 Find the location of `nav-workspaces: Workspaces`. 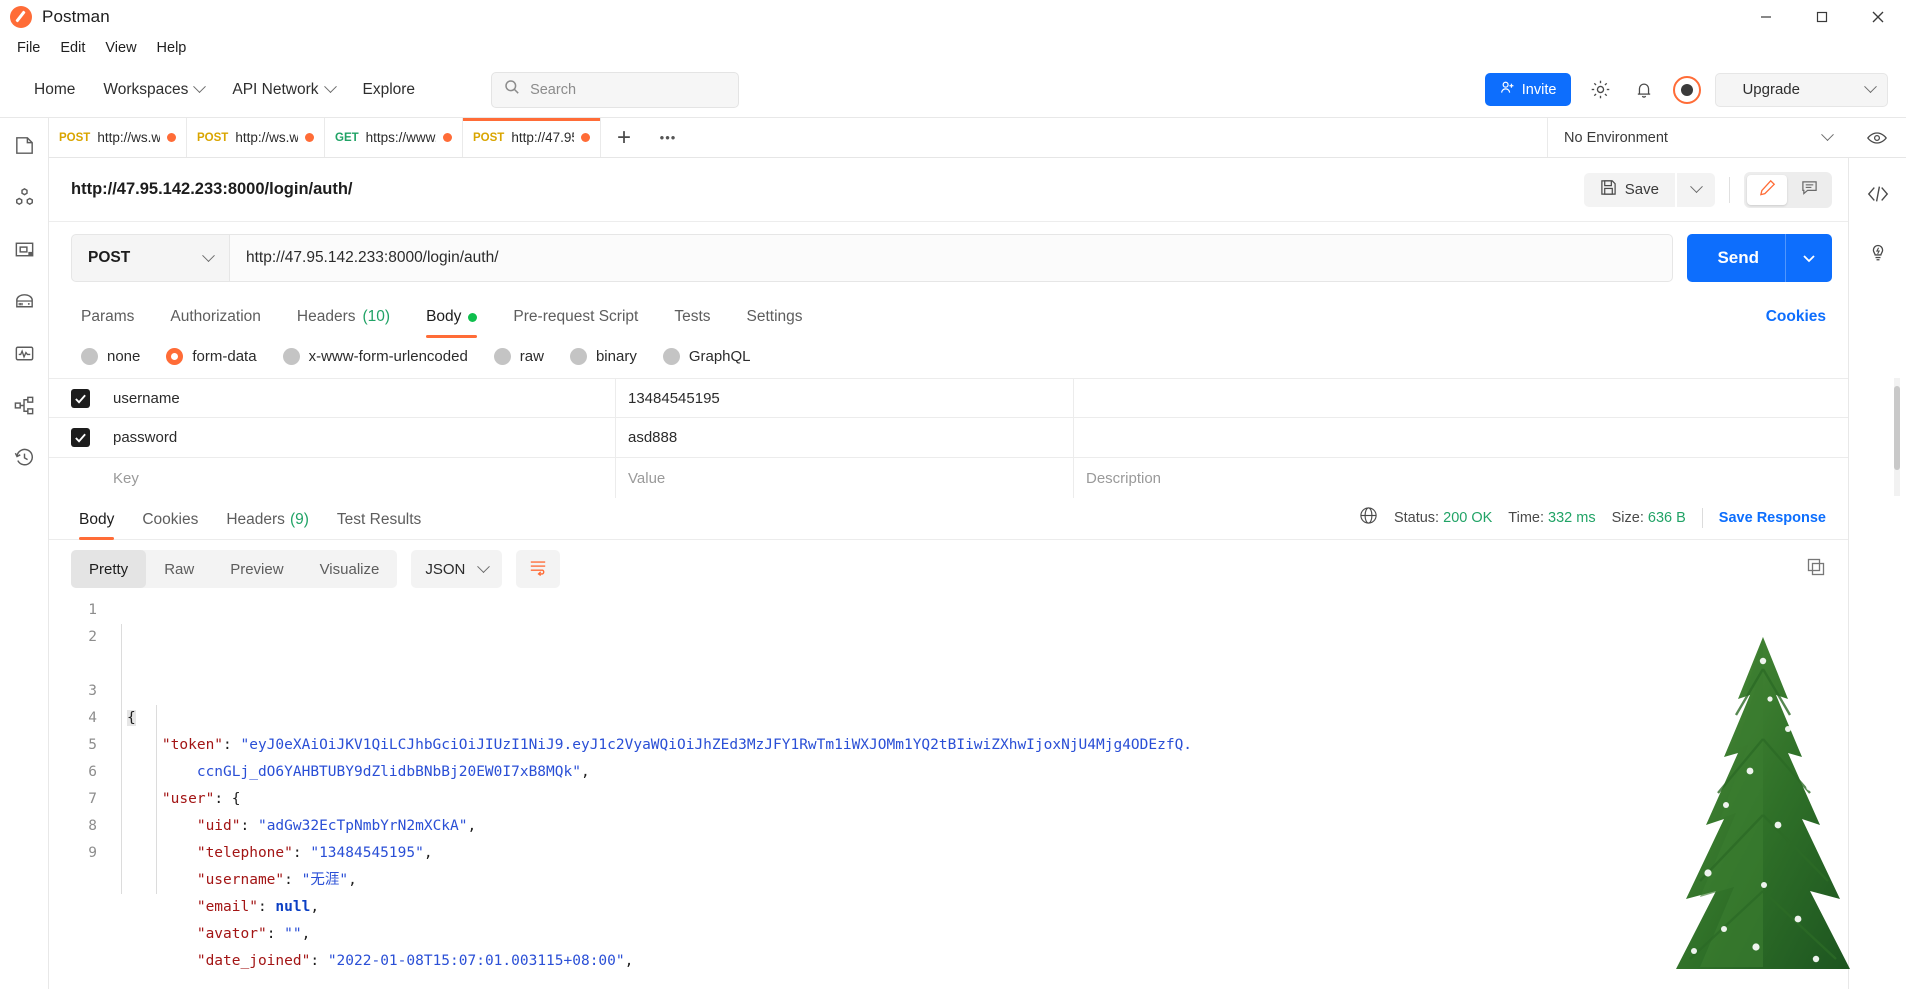

nav-workspaces: Workspaces is located at coordinates (153, 90).